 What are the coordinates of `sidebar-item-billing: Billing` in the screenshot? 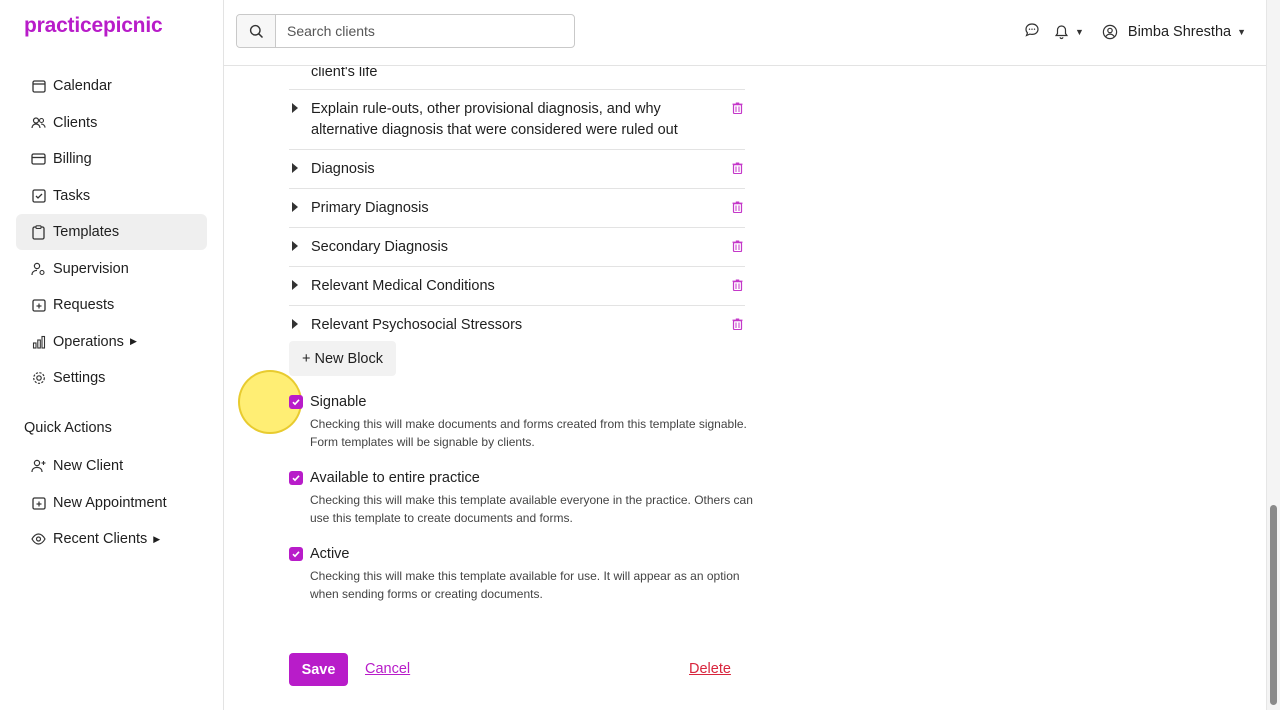 It's located at (111, 159).